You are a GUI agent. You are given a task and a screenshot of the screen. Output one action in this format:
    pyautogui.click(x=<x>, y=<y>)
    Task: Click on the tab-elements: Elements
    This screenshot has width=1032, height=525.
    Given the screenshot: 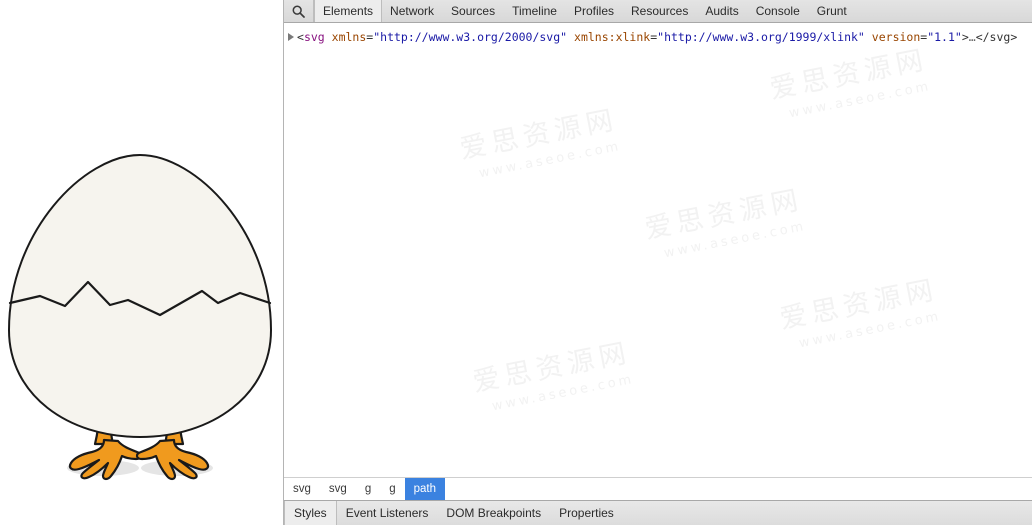 What is the action you would take?
    pyautogui.click(x=348, y=11)
    